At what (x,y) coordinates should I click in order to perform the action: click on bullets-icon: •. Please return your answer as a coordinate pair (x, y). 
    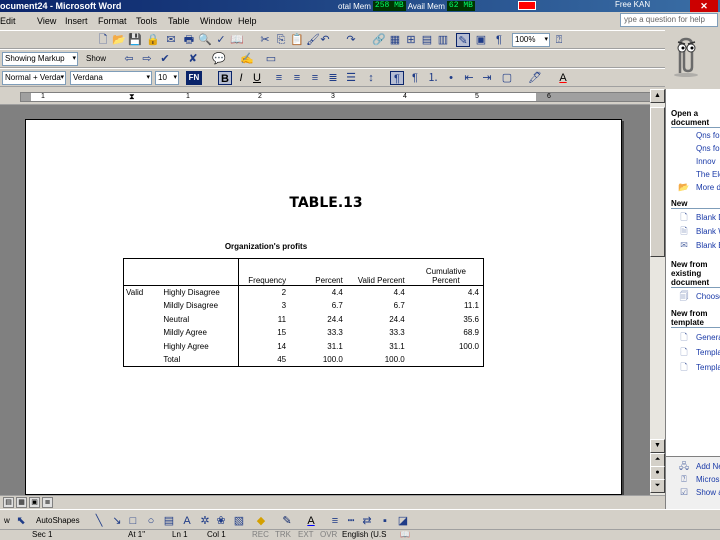
    Looking at the image, I should click on (451, 78).